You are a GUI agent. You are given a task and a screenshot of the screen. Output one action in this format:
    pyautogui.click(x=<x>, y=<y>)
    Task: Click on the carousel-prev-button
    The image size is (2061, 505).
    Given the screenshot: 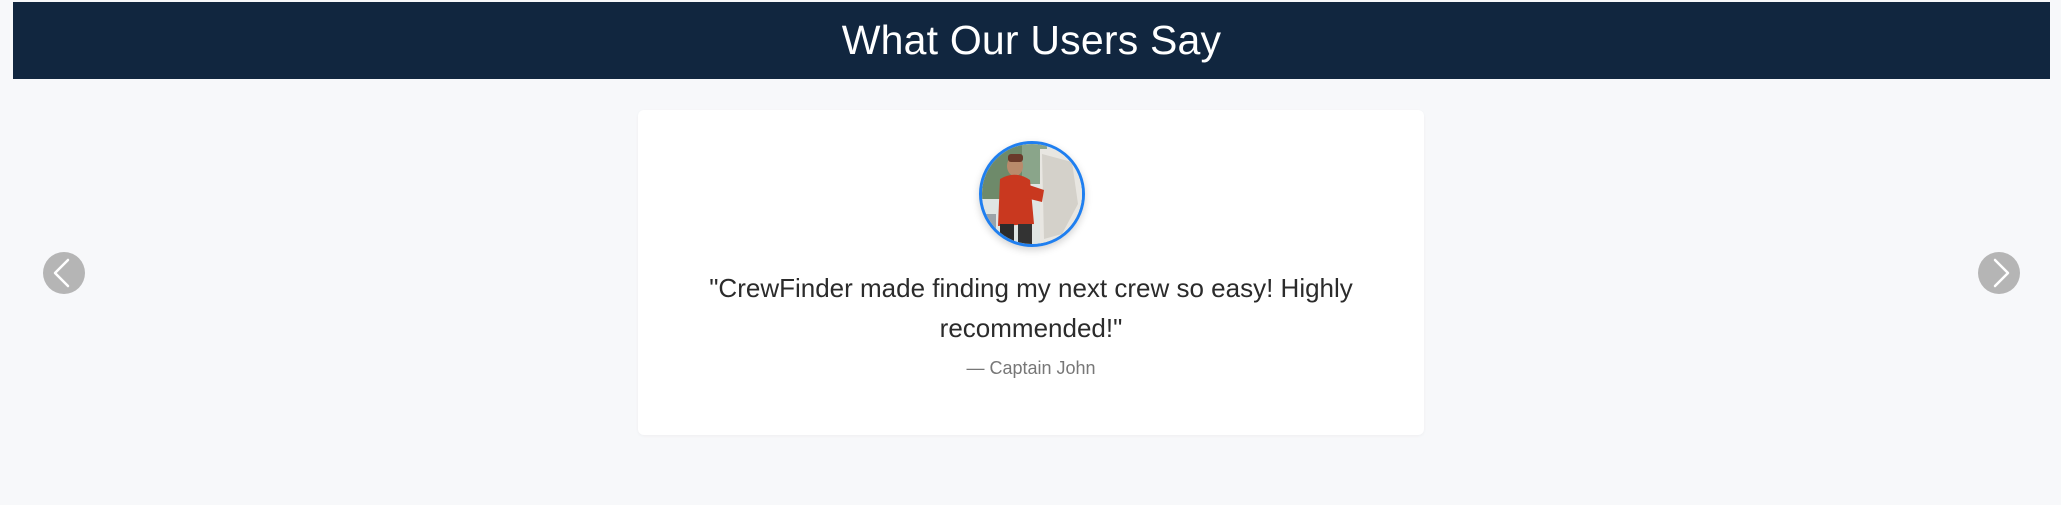 What is the action you would take?
    pyautogui.click(x=64, y=273)
    